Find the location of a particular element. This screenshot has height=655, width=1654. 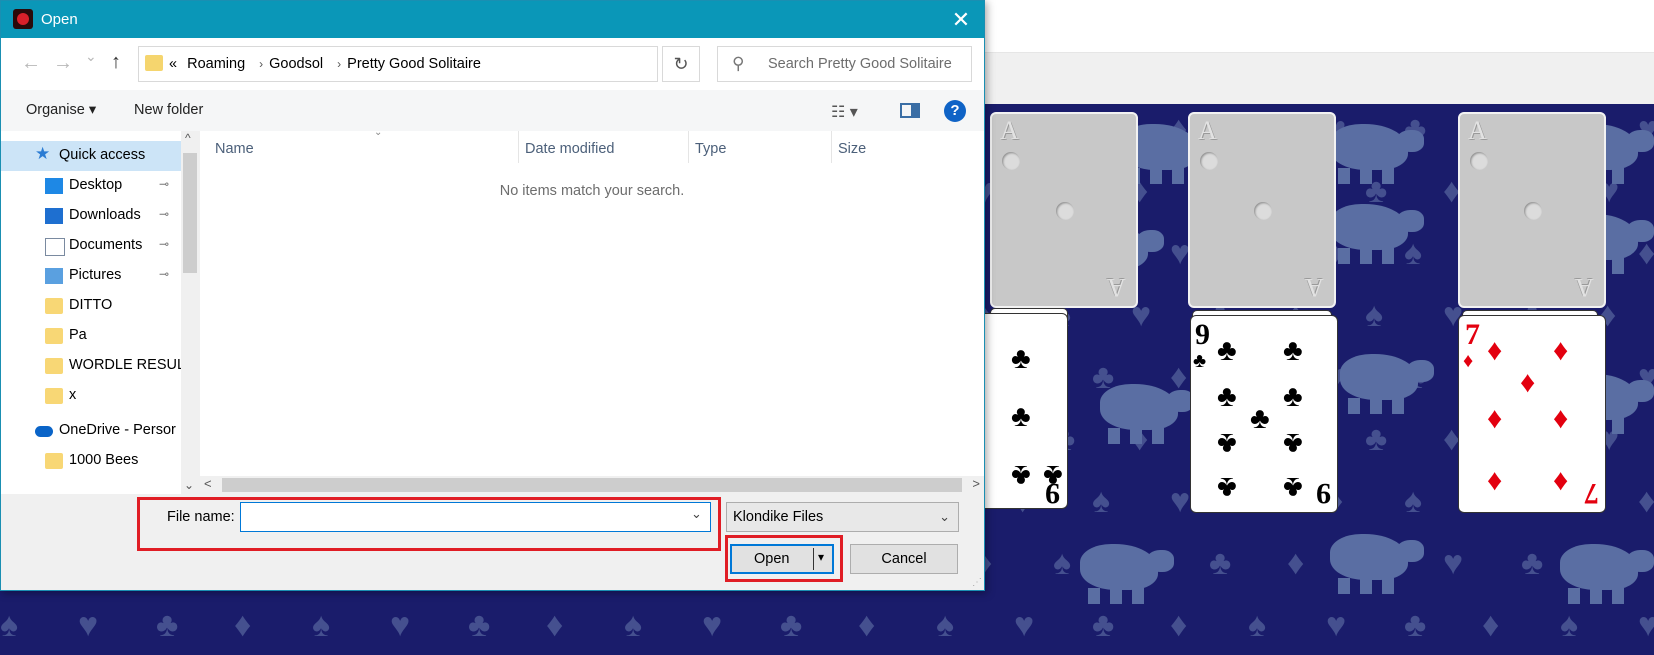

up-arrow-icon: ↑ is located at coordinates (116, 62).